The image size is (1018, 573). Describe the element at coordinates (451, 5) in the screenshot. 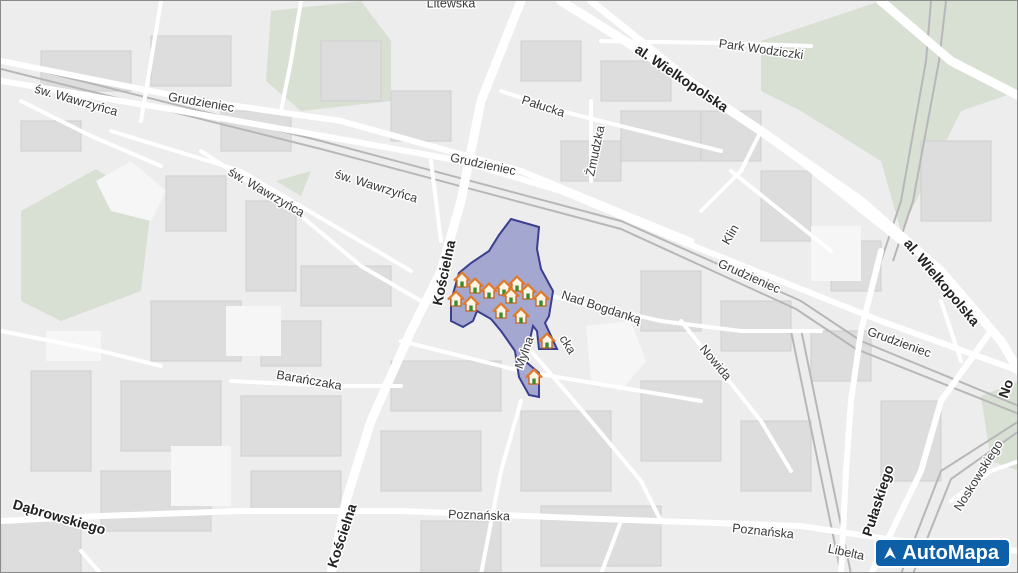

I see `street-label: Litewska` at that location.